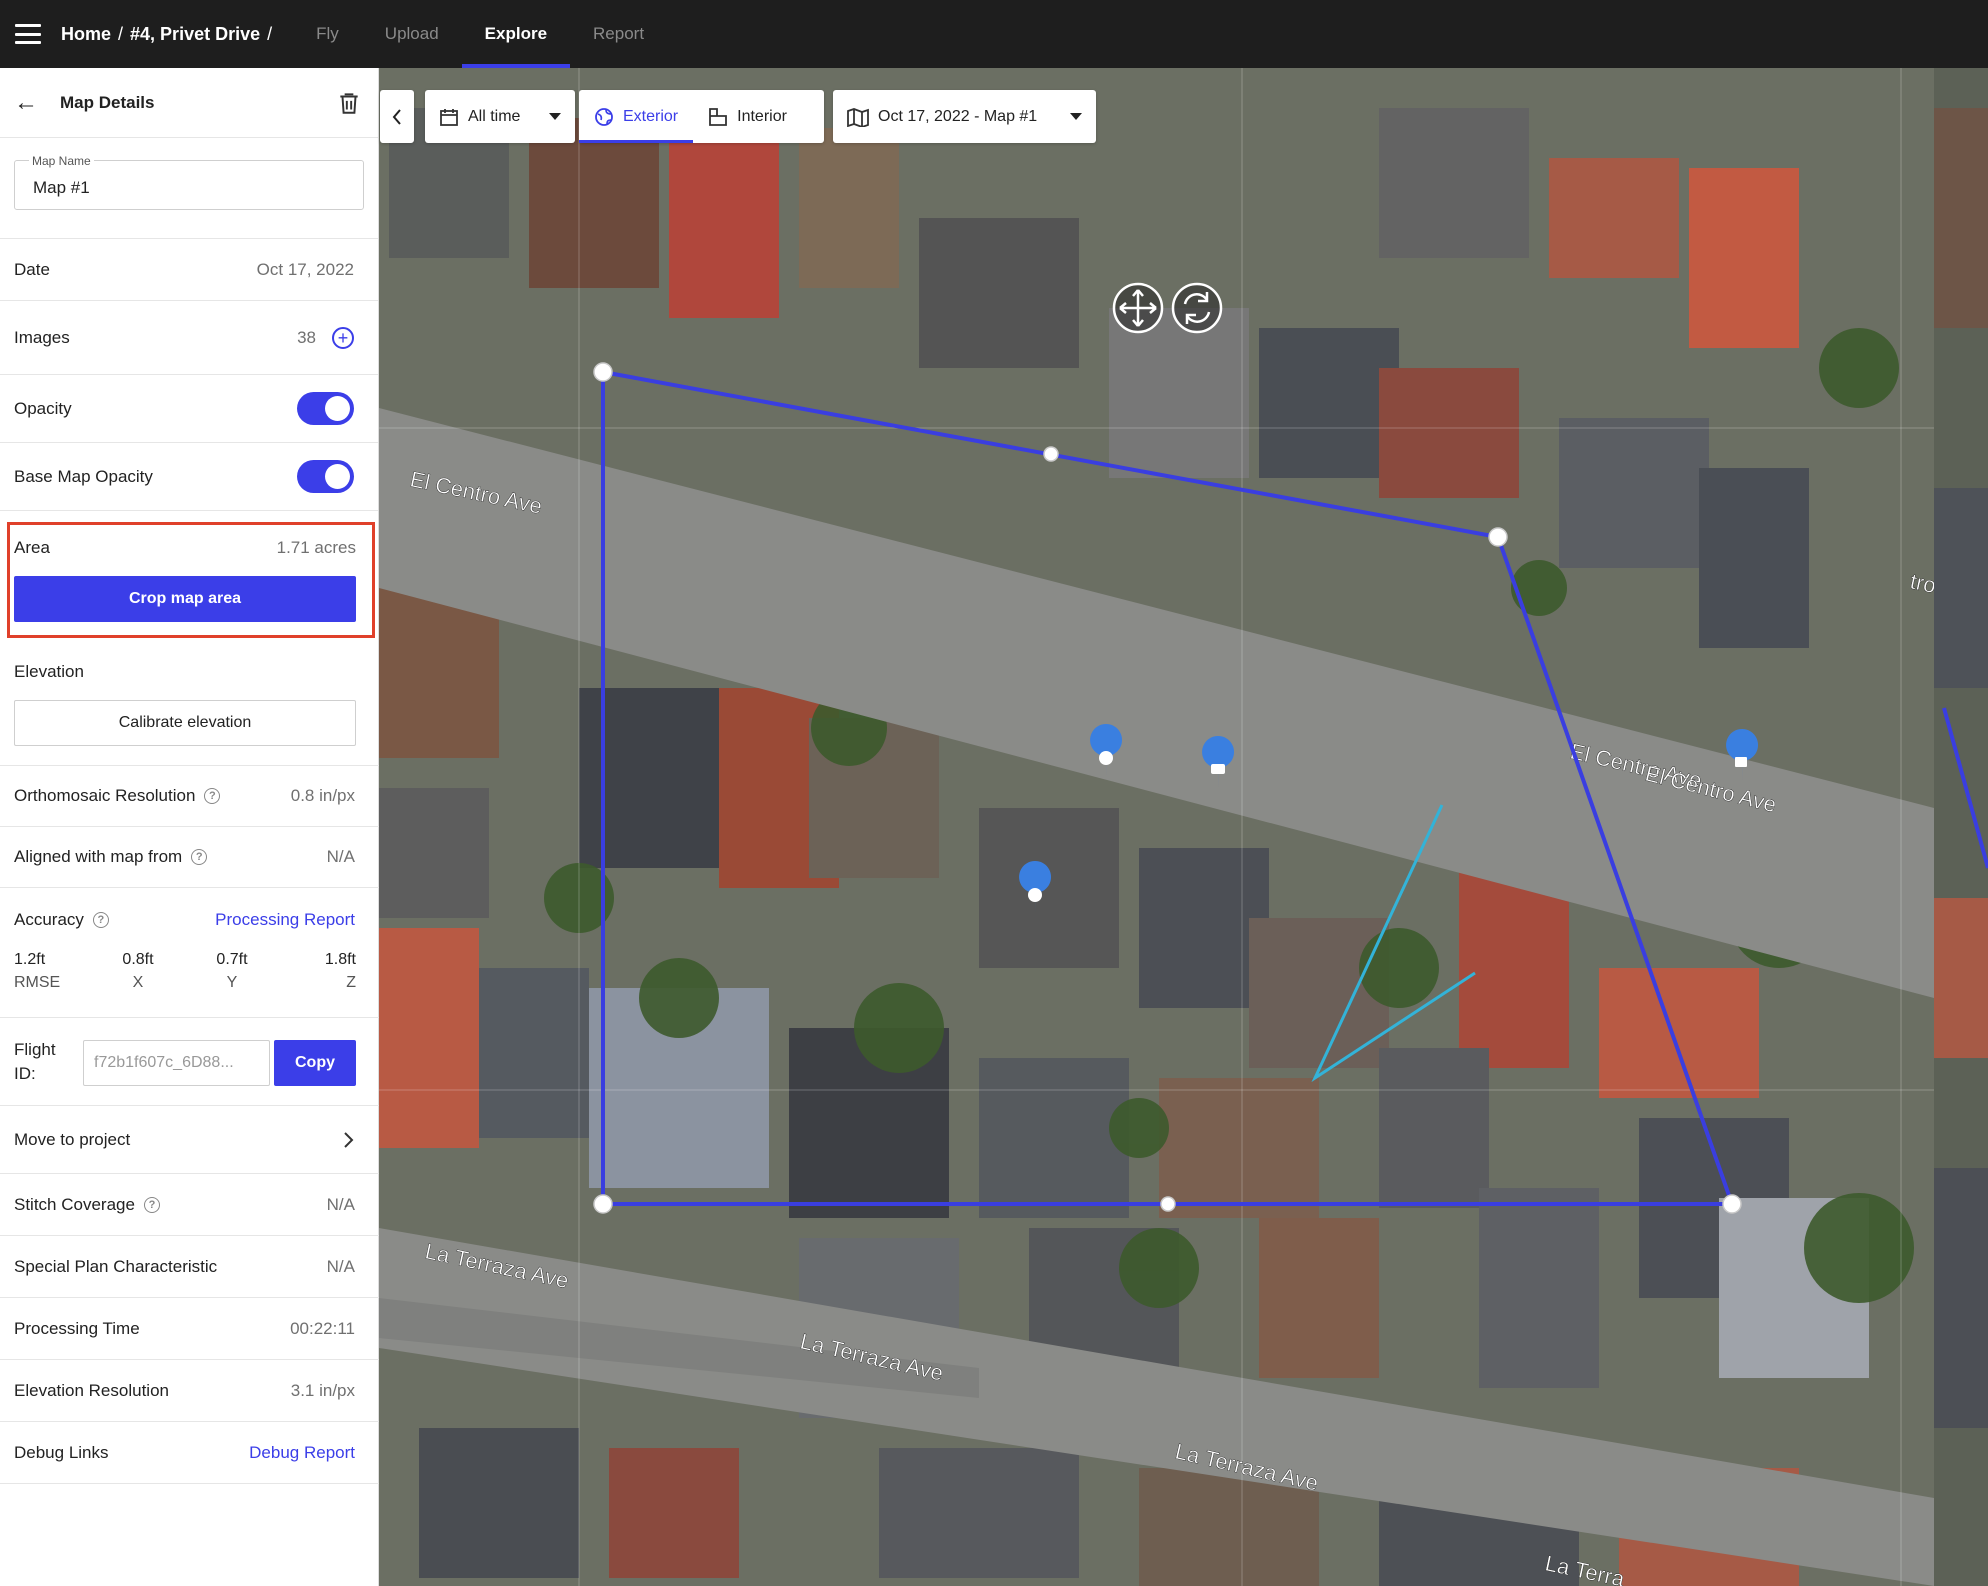 This screenshot has width=1988, height=1586. Describe the element at coordinates (189, 338) in the screenshot. I see `images-row: Images 38 +` at that location.